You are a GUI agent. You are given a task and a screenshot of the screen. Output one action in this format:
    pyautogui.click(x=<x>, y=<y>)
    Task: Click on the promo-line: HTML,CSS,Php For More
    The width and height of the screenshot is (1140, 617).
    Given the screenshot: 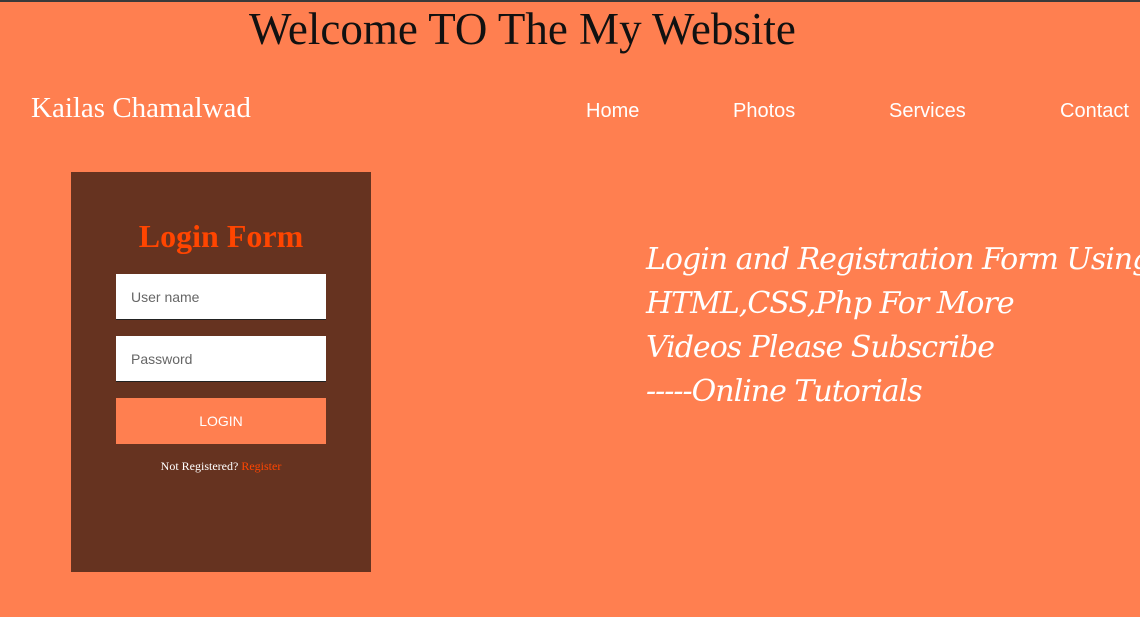 What is the action you would take?
    pyautogui.click(x=830, y=303)
    